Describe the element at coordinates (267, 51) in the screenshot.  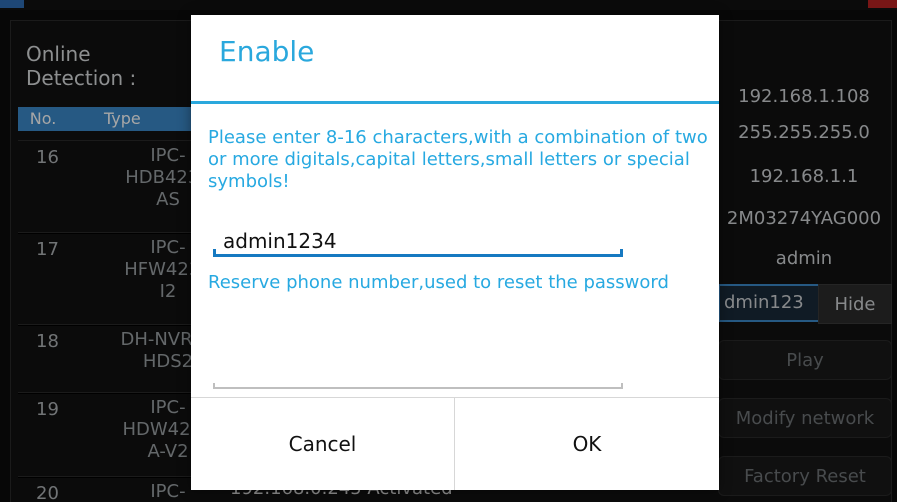
I see `dialog-title: Enable` at that location.